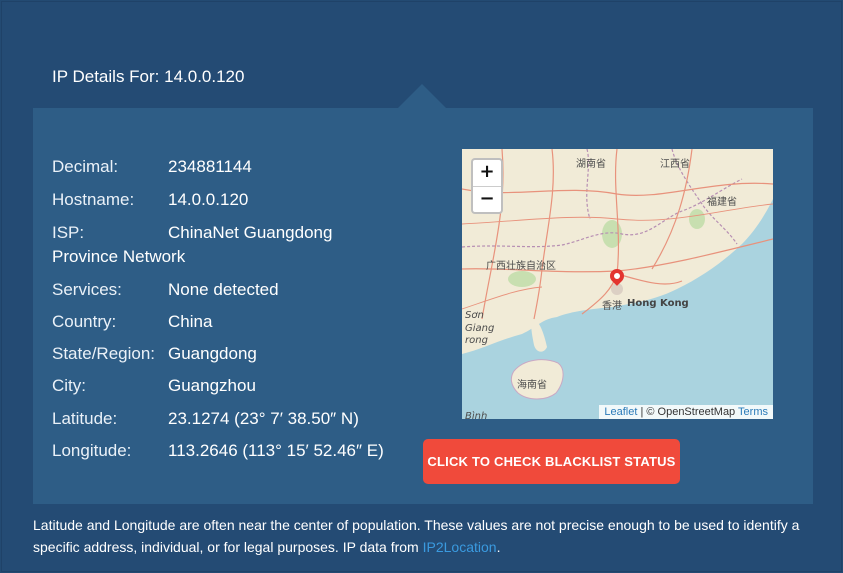 This screenshot has height=573, width=843. Describe the element at coordinates (119, 256) in the screenshot. I see `detail-value-continued: Province Network` at that location.